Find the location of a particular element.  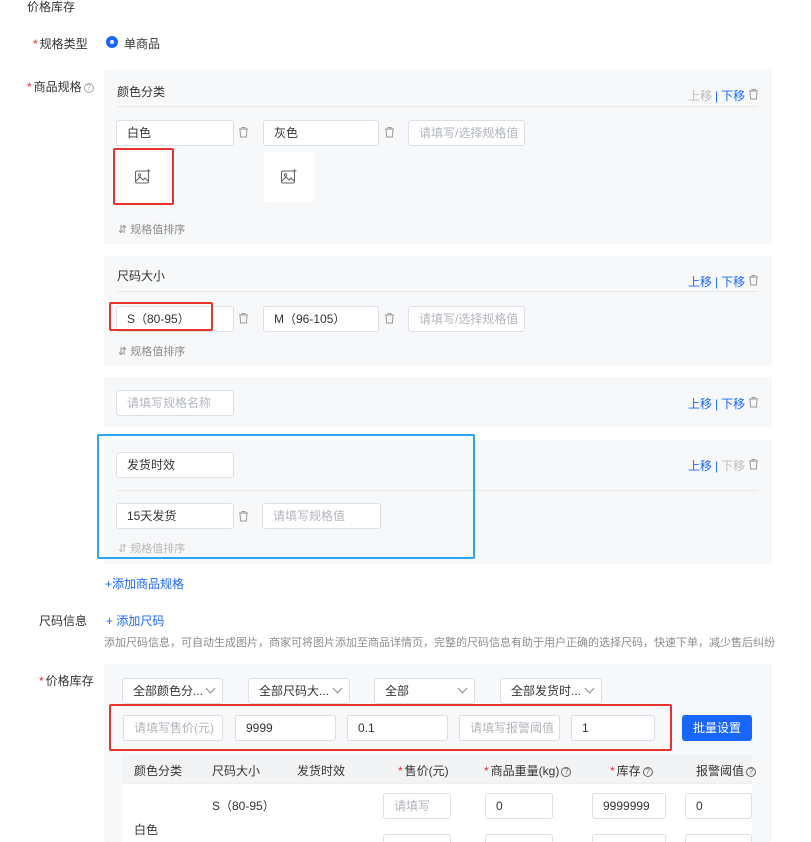

spec-name-input: 请填写规格名称 is located at coordinates (175, 403).